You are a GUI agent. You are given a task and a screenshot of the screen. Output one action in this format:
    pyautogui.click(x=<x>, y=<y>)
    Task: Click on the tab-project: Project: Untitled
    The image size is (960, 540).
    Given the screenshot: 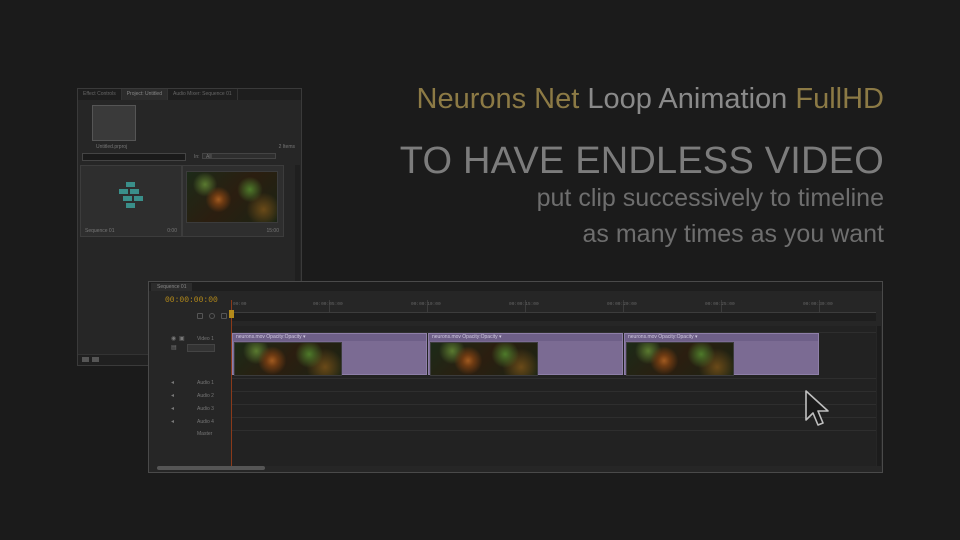 What is the action you would take?
    pyautogui.click(x=144, y=94)
    